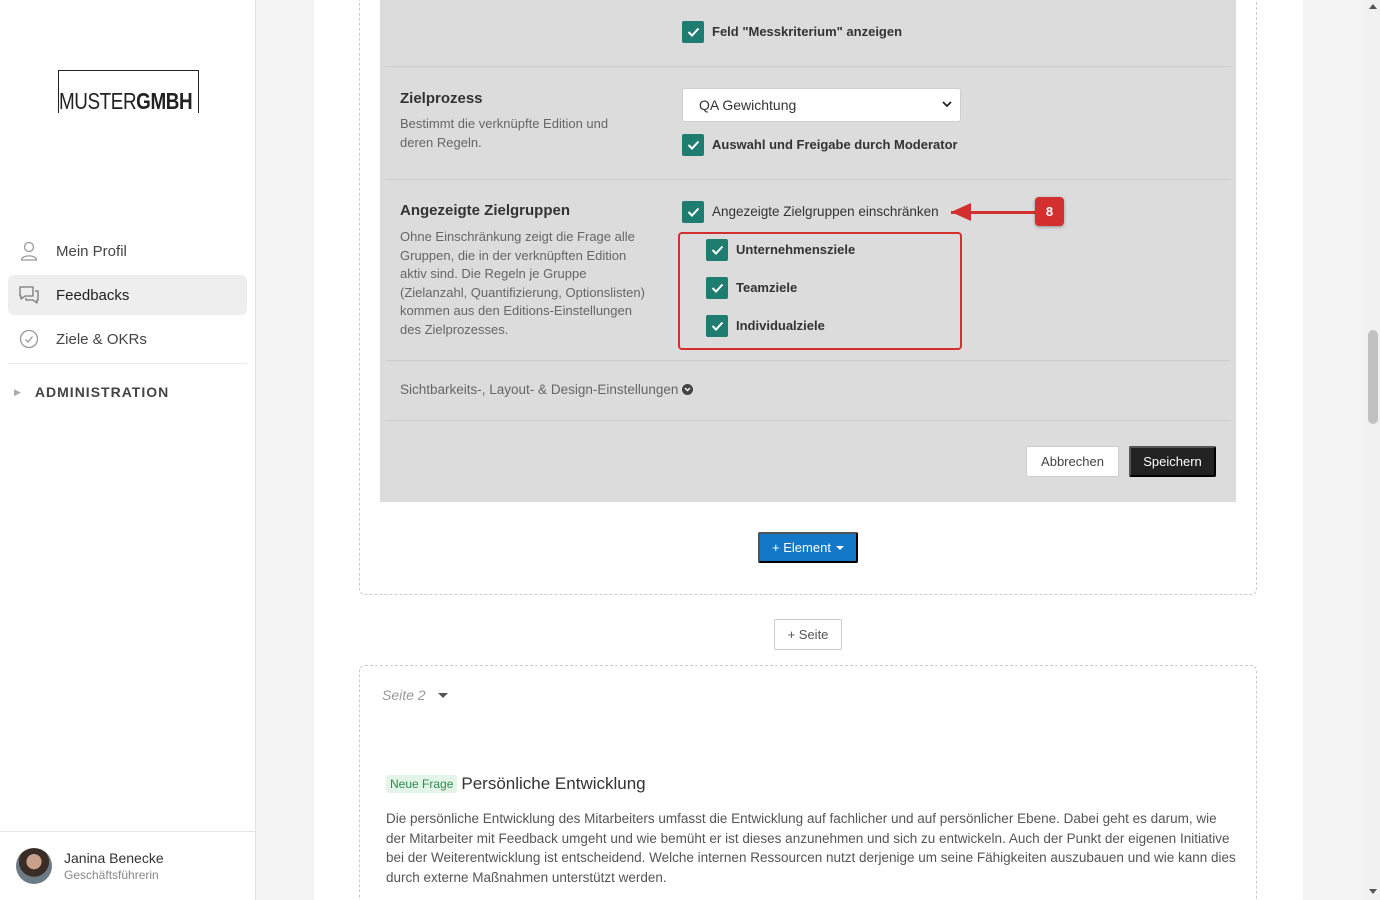 The image size is (1380, 900). I want to click on company-logo: MUSTERGMBH, so click(128, 91).